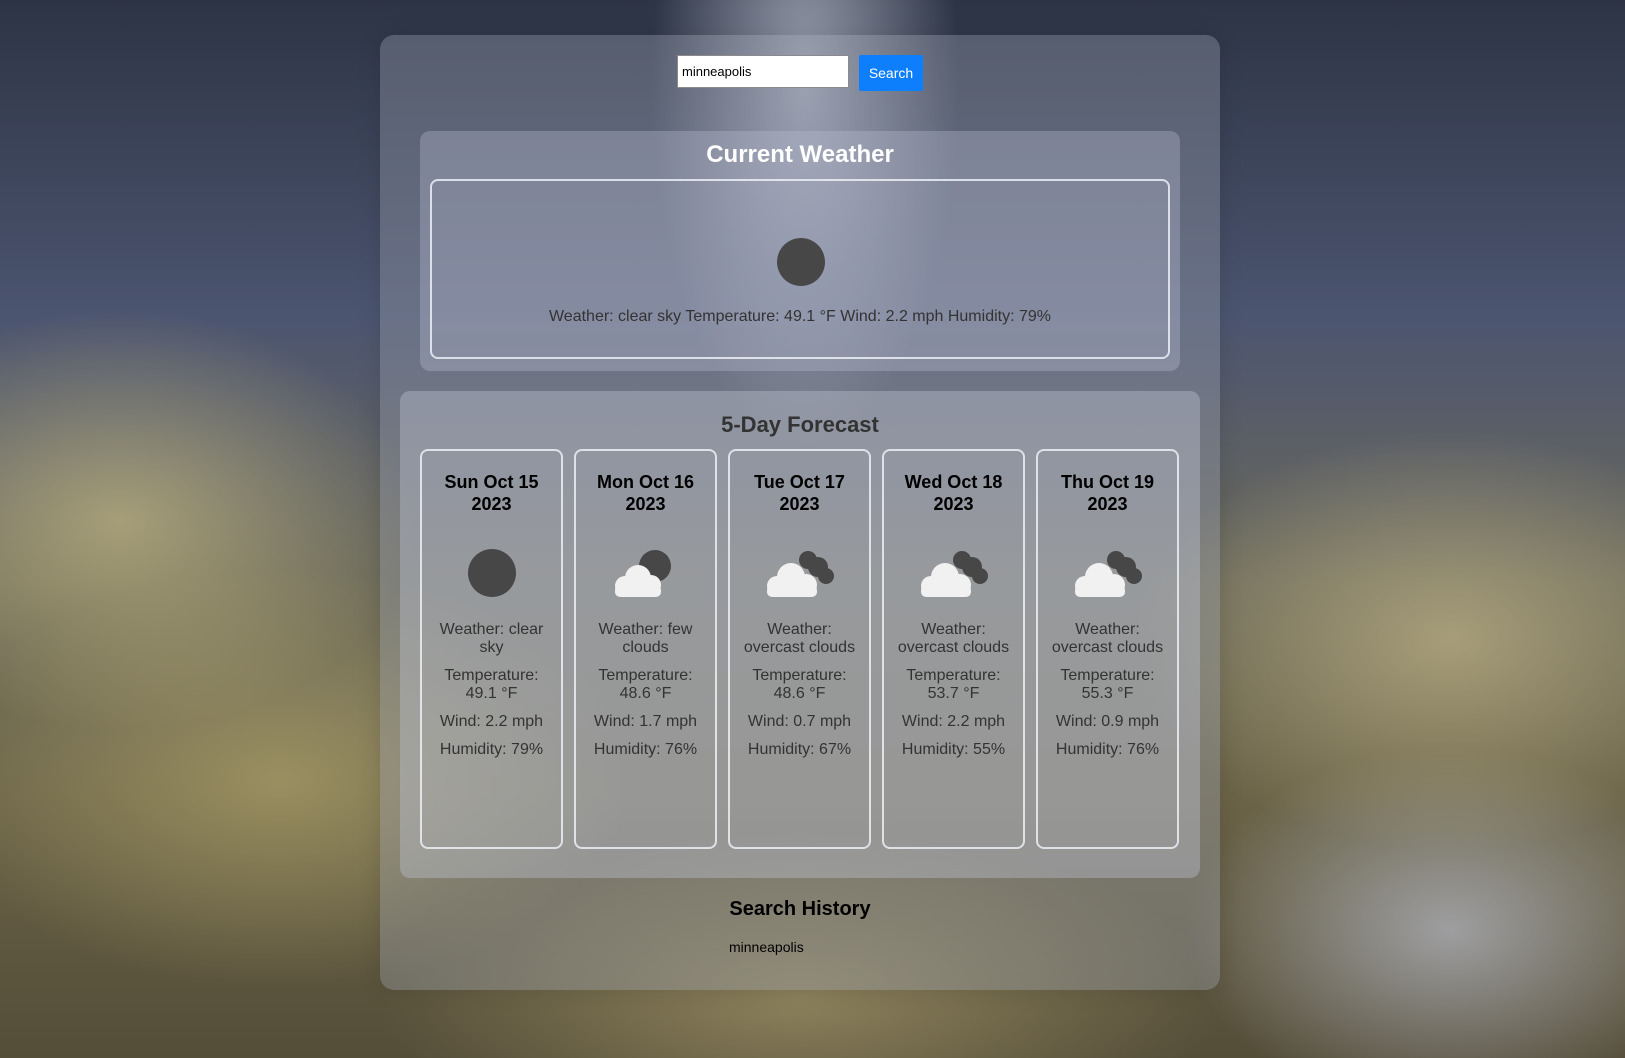 The width and height of the screenshot is (1625, 1058). Describe the element at coordinates (800, 154) in the screenshot. I see `current-weather-title: Current Weather` at that location.